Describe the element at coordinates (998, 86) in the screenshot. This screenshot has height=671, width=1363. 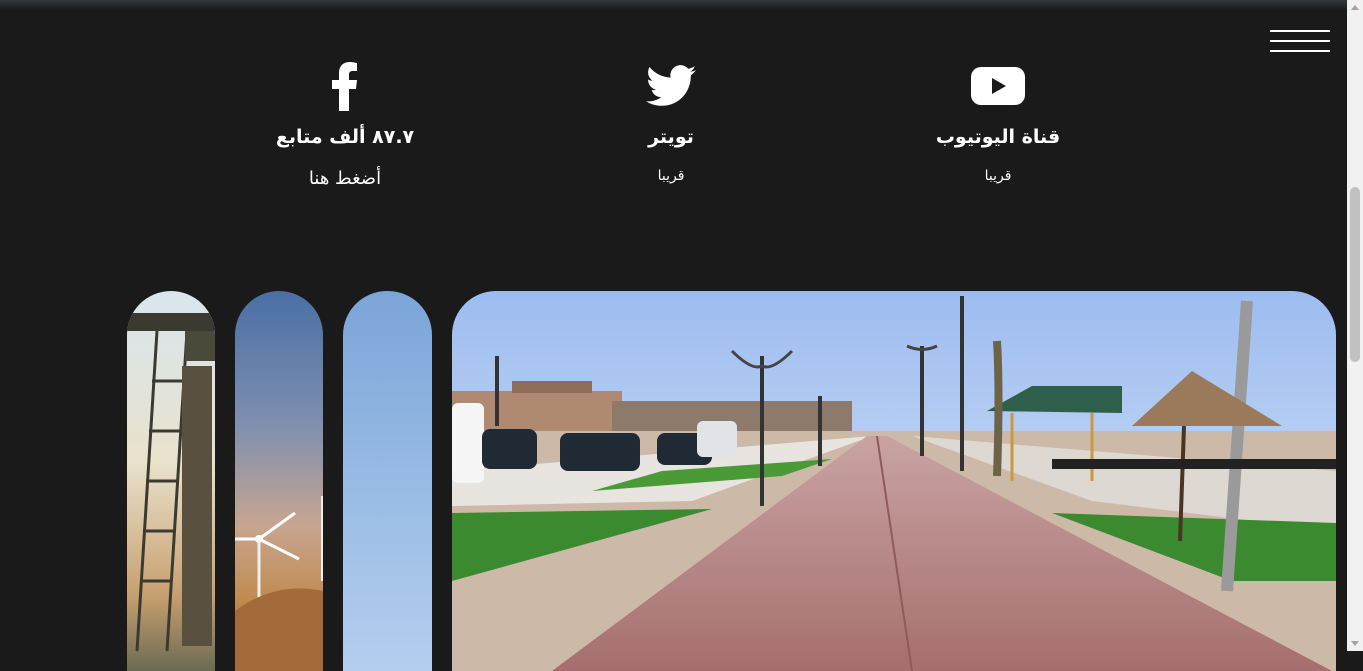
I see `youtube-icon` at that location.